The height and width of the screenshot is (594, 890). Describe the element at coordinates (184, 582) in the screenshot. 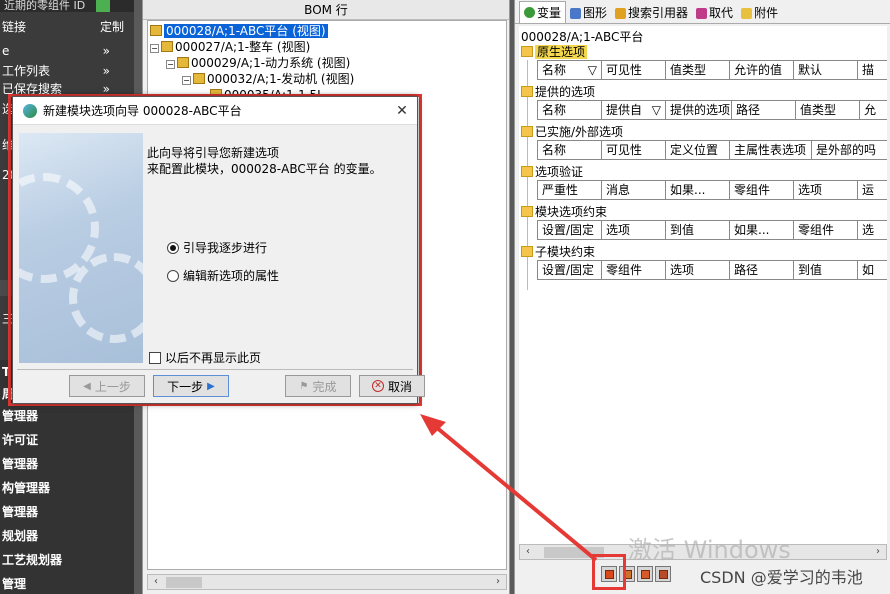

I see `scroll-thumb` at that location.